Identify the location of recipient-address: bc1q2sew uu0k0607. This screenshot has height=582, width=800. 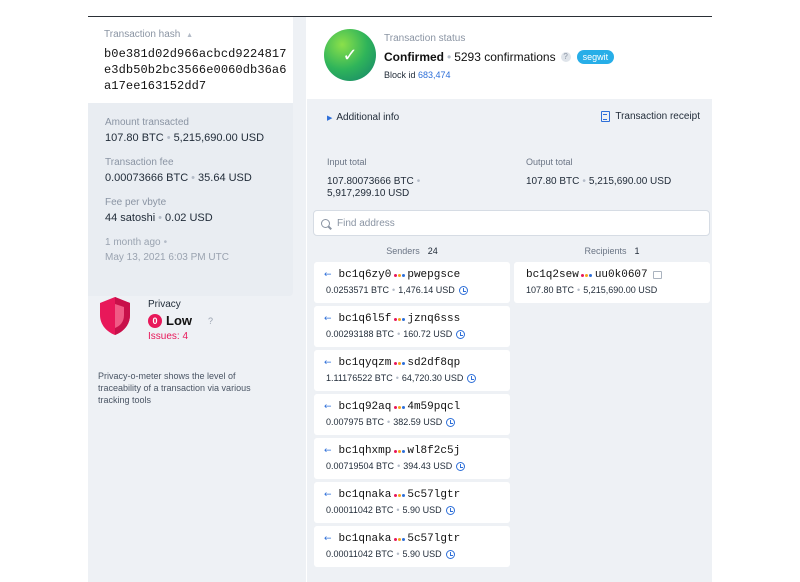
(594, 275).